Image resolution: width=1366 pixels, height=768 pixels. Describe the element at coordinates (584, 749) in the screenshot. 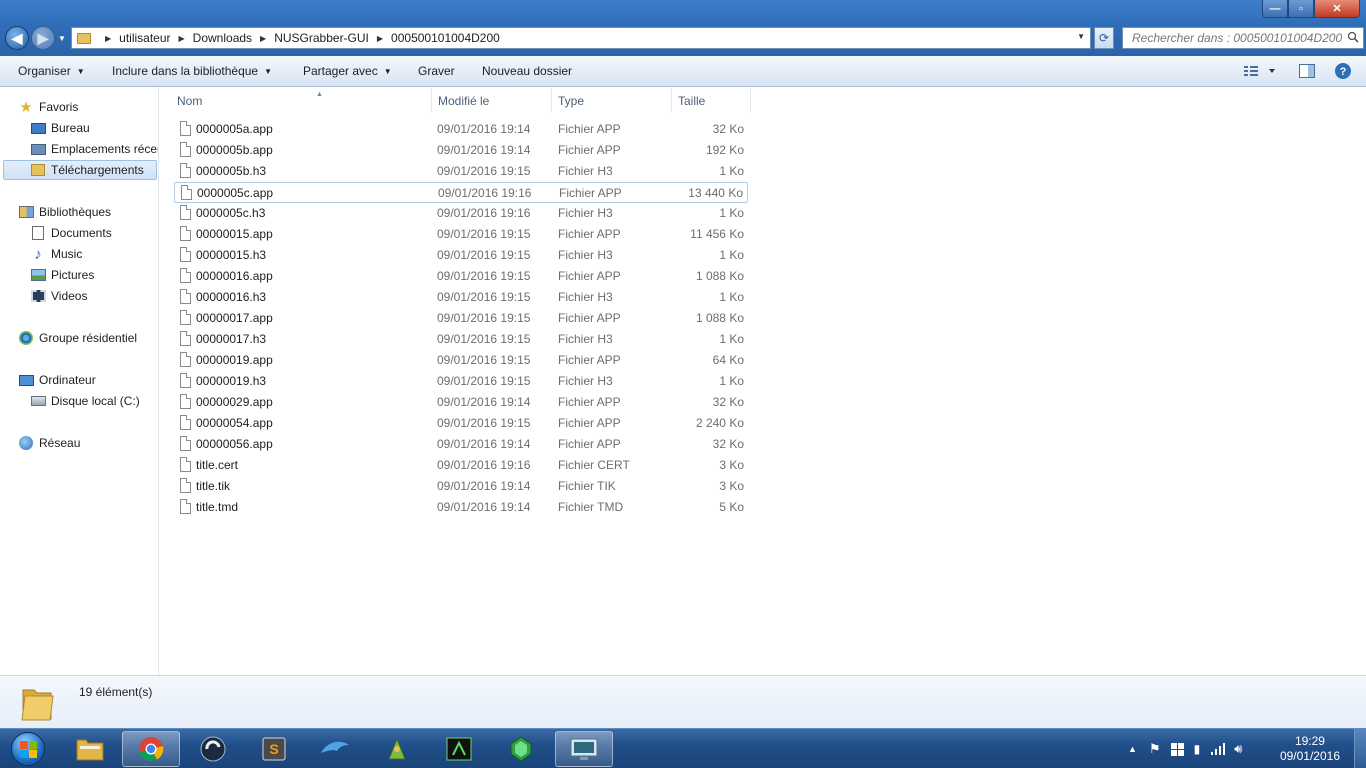

I see `taskbar-screen-app` at that location.